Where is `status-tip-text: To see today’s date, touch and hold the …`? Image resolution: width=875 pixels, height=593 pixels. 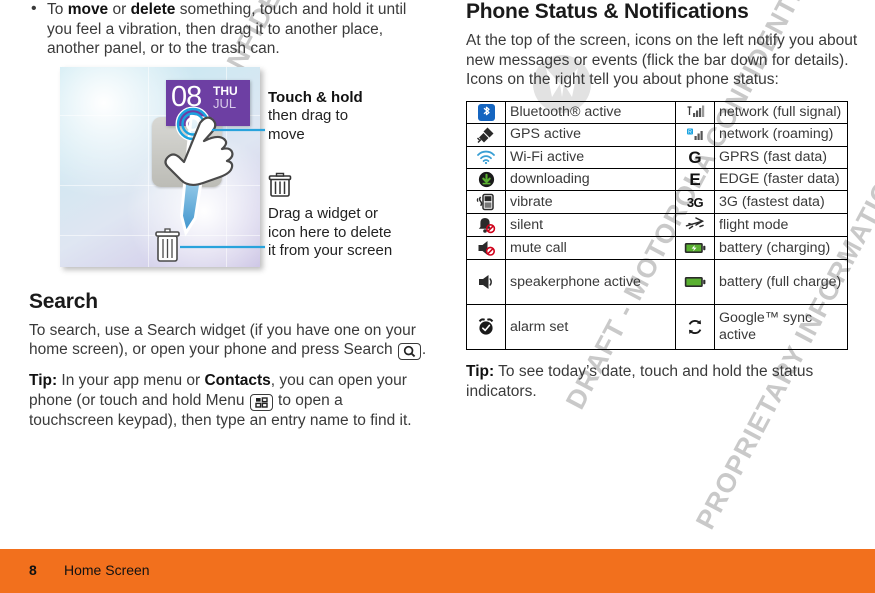 status-tip-text: To see today’s date, touch and hold the … is located at coordinates (640, 381).